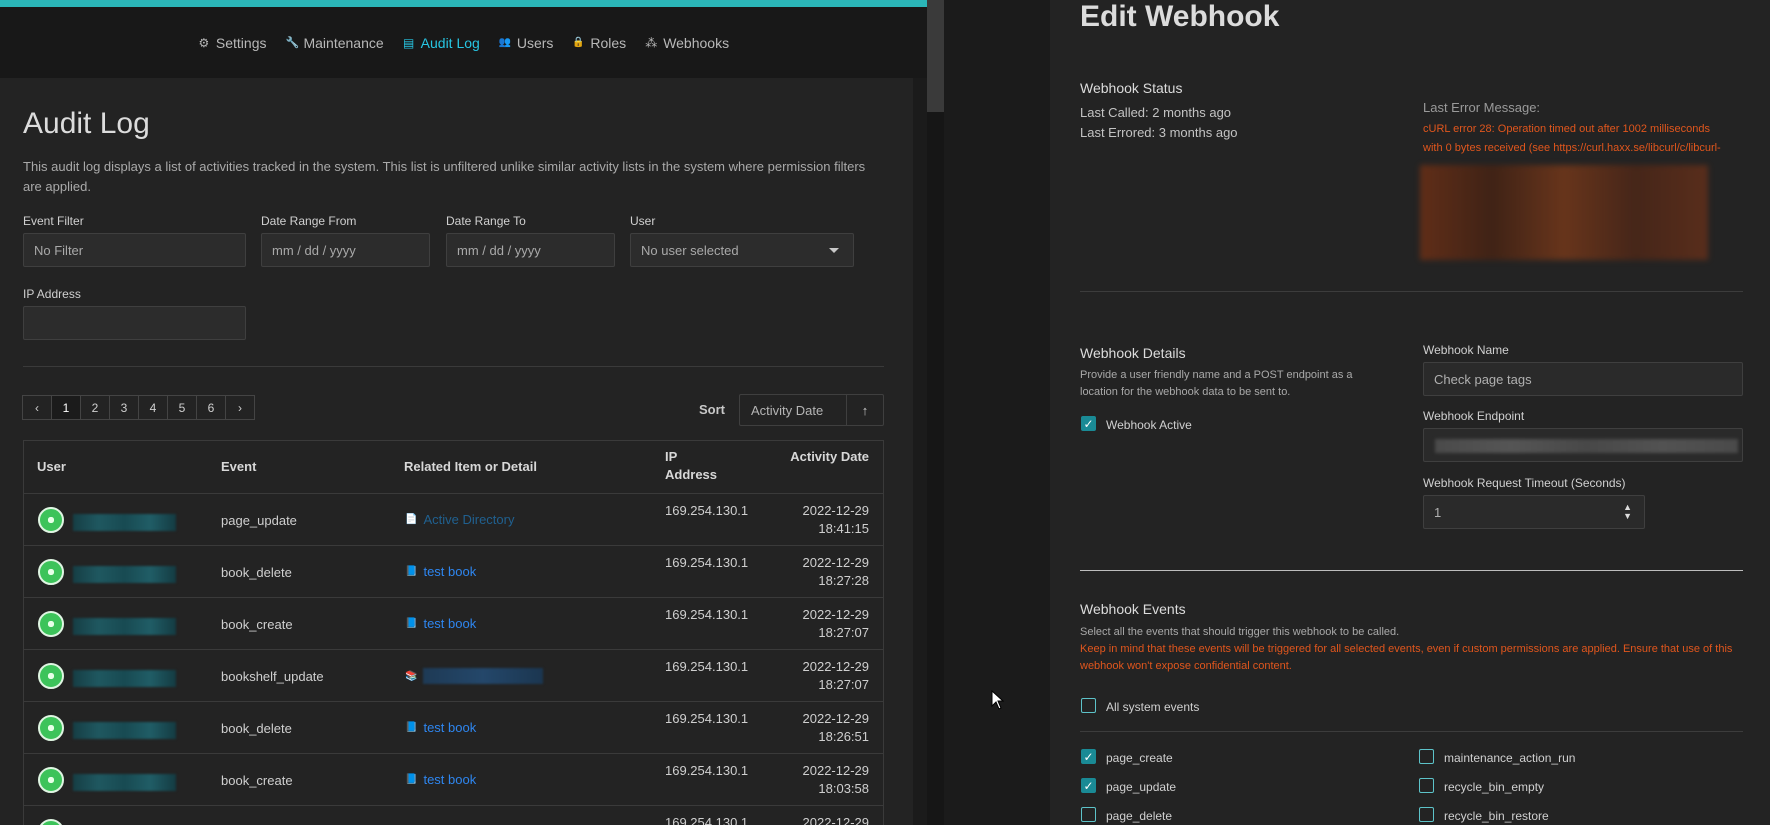 This screenshot has width=1770, height=825. What do you see at coordinates (211, 407) in the screenshot?
I see `page-button-6: 6` at bounding box center [211, 407].